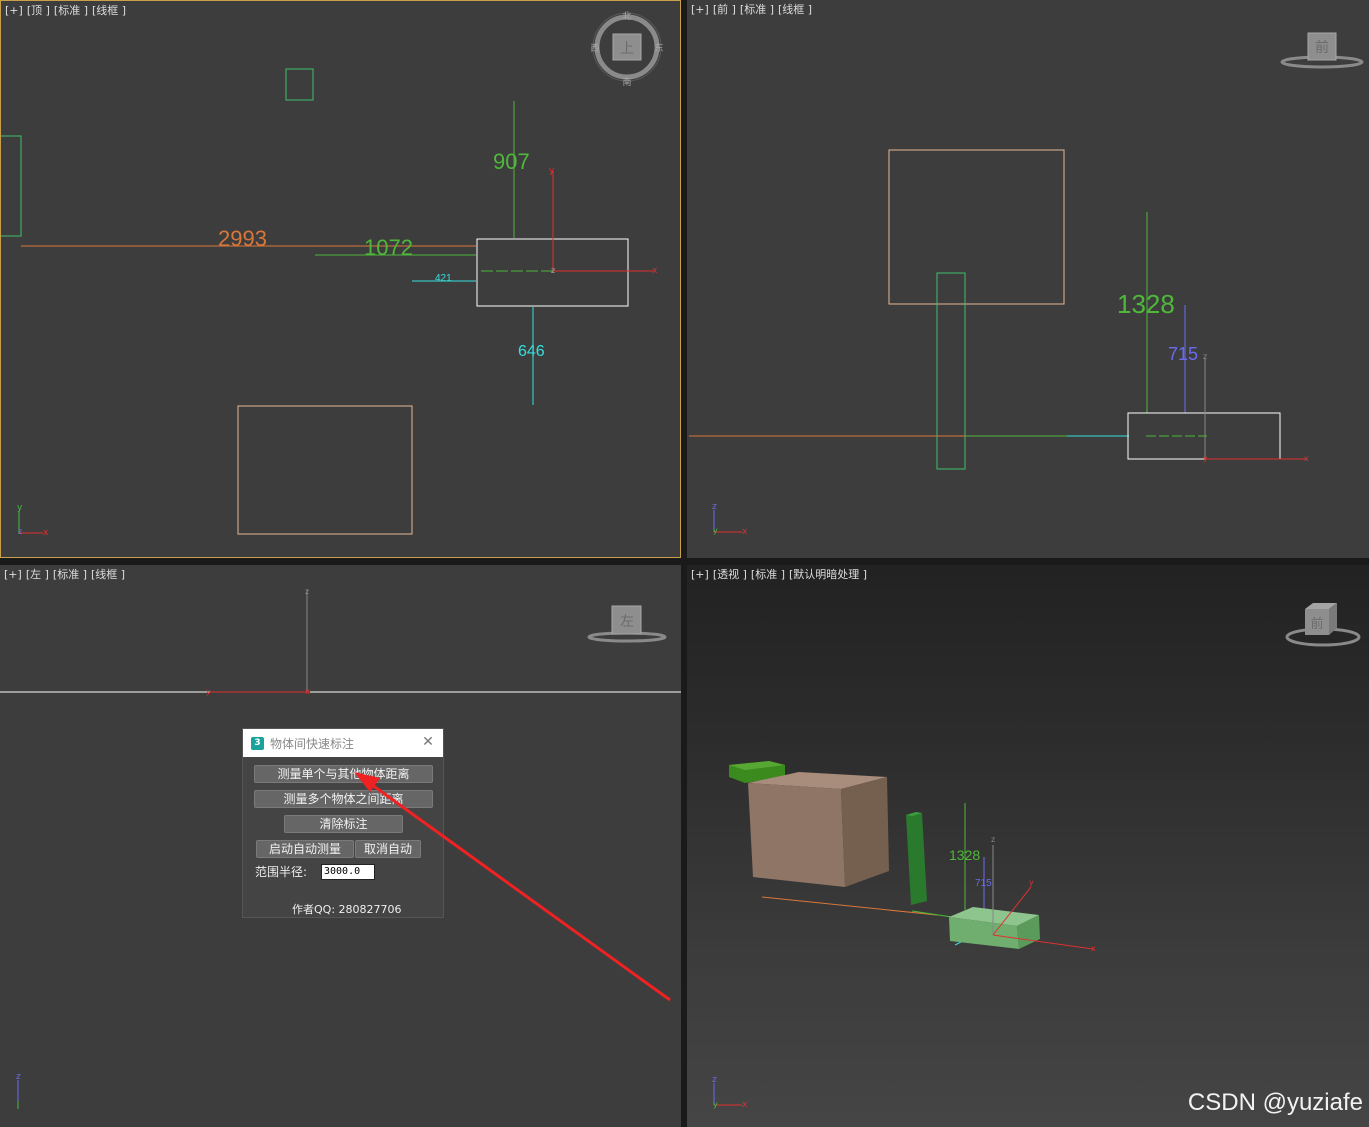 The image size is (1369, 1127). What do you see at coordinates (552, 171) in the screenshot?
I see `gizmo-y-letter: y` at bounding box center [552, 171].